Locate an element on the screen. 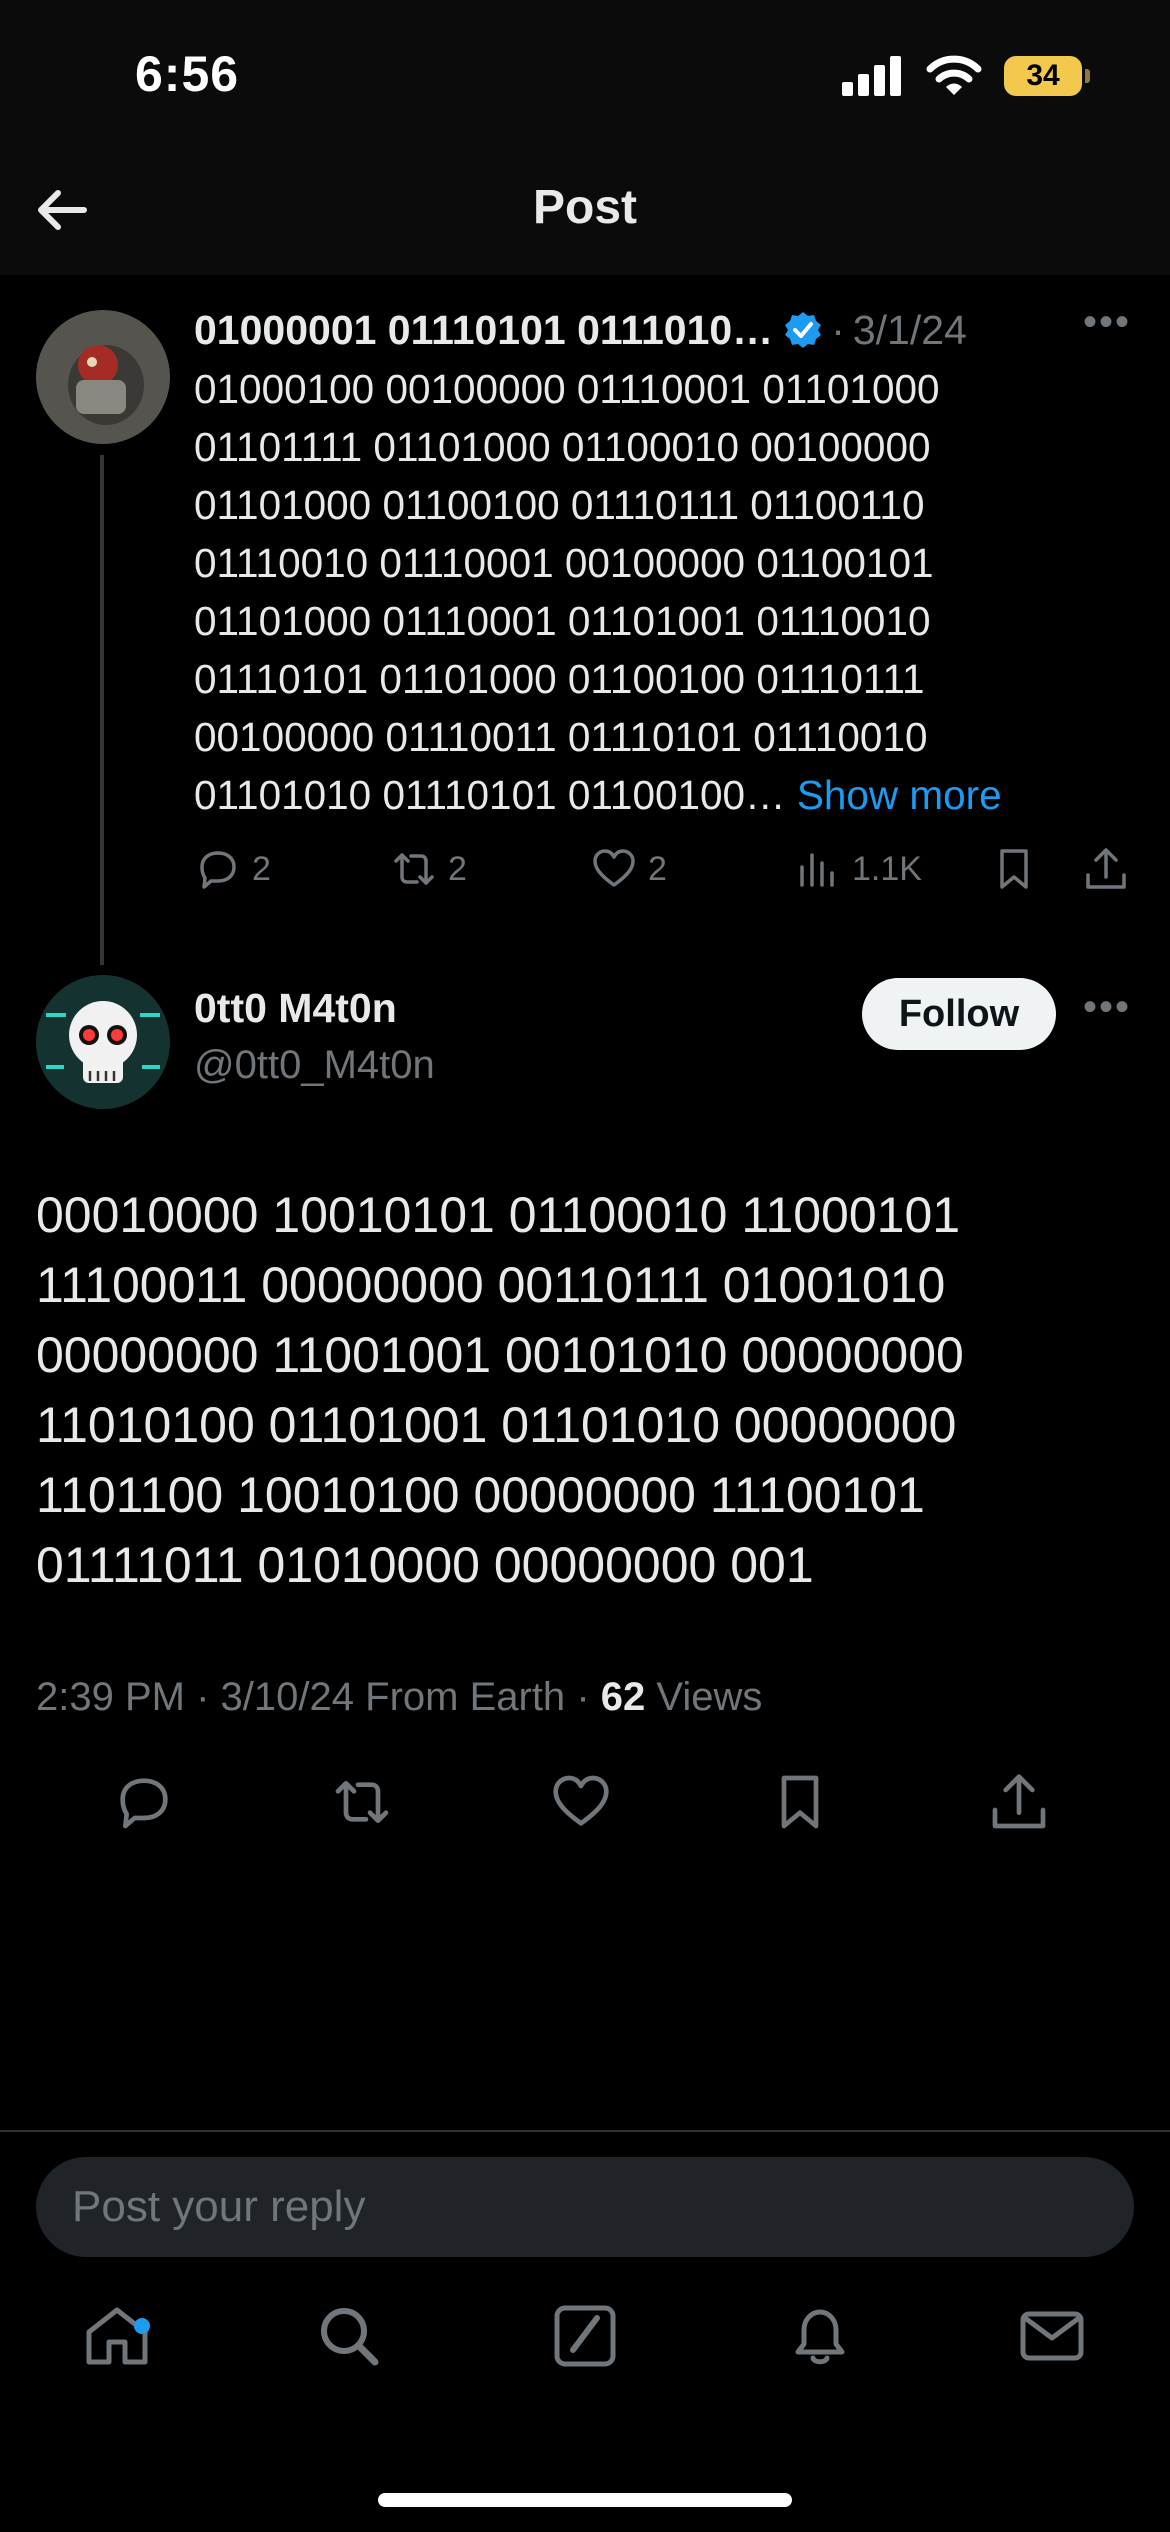  views-button: 1.1K is located at coordinates (858, 869).